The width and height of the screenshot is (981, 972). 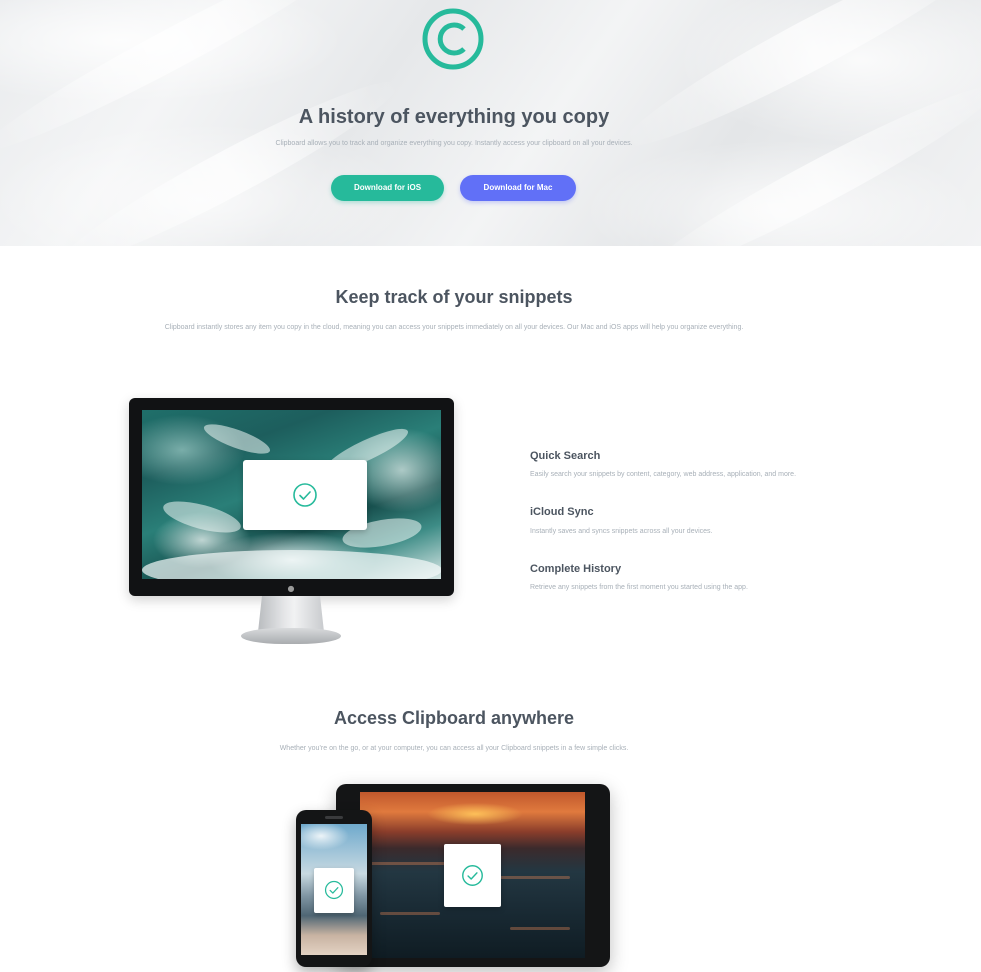 I want to click on monitor-stand-base, so click(x=291, y=636).